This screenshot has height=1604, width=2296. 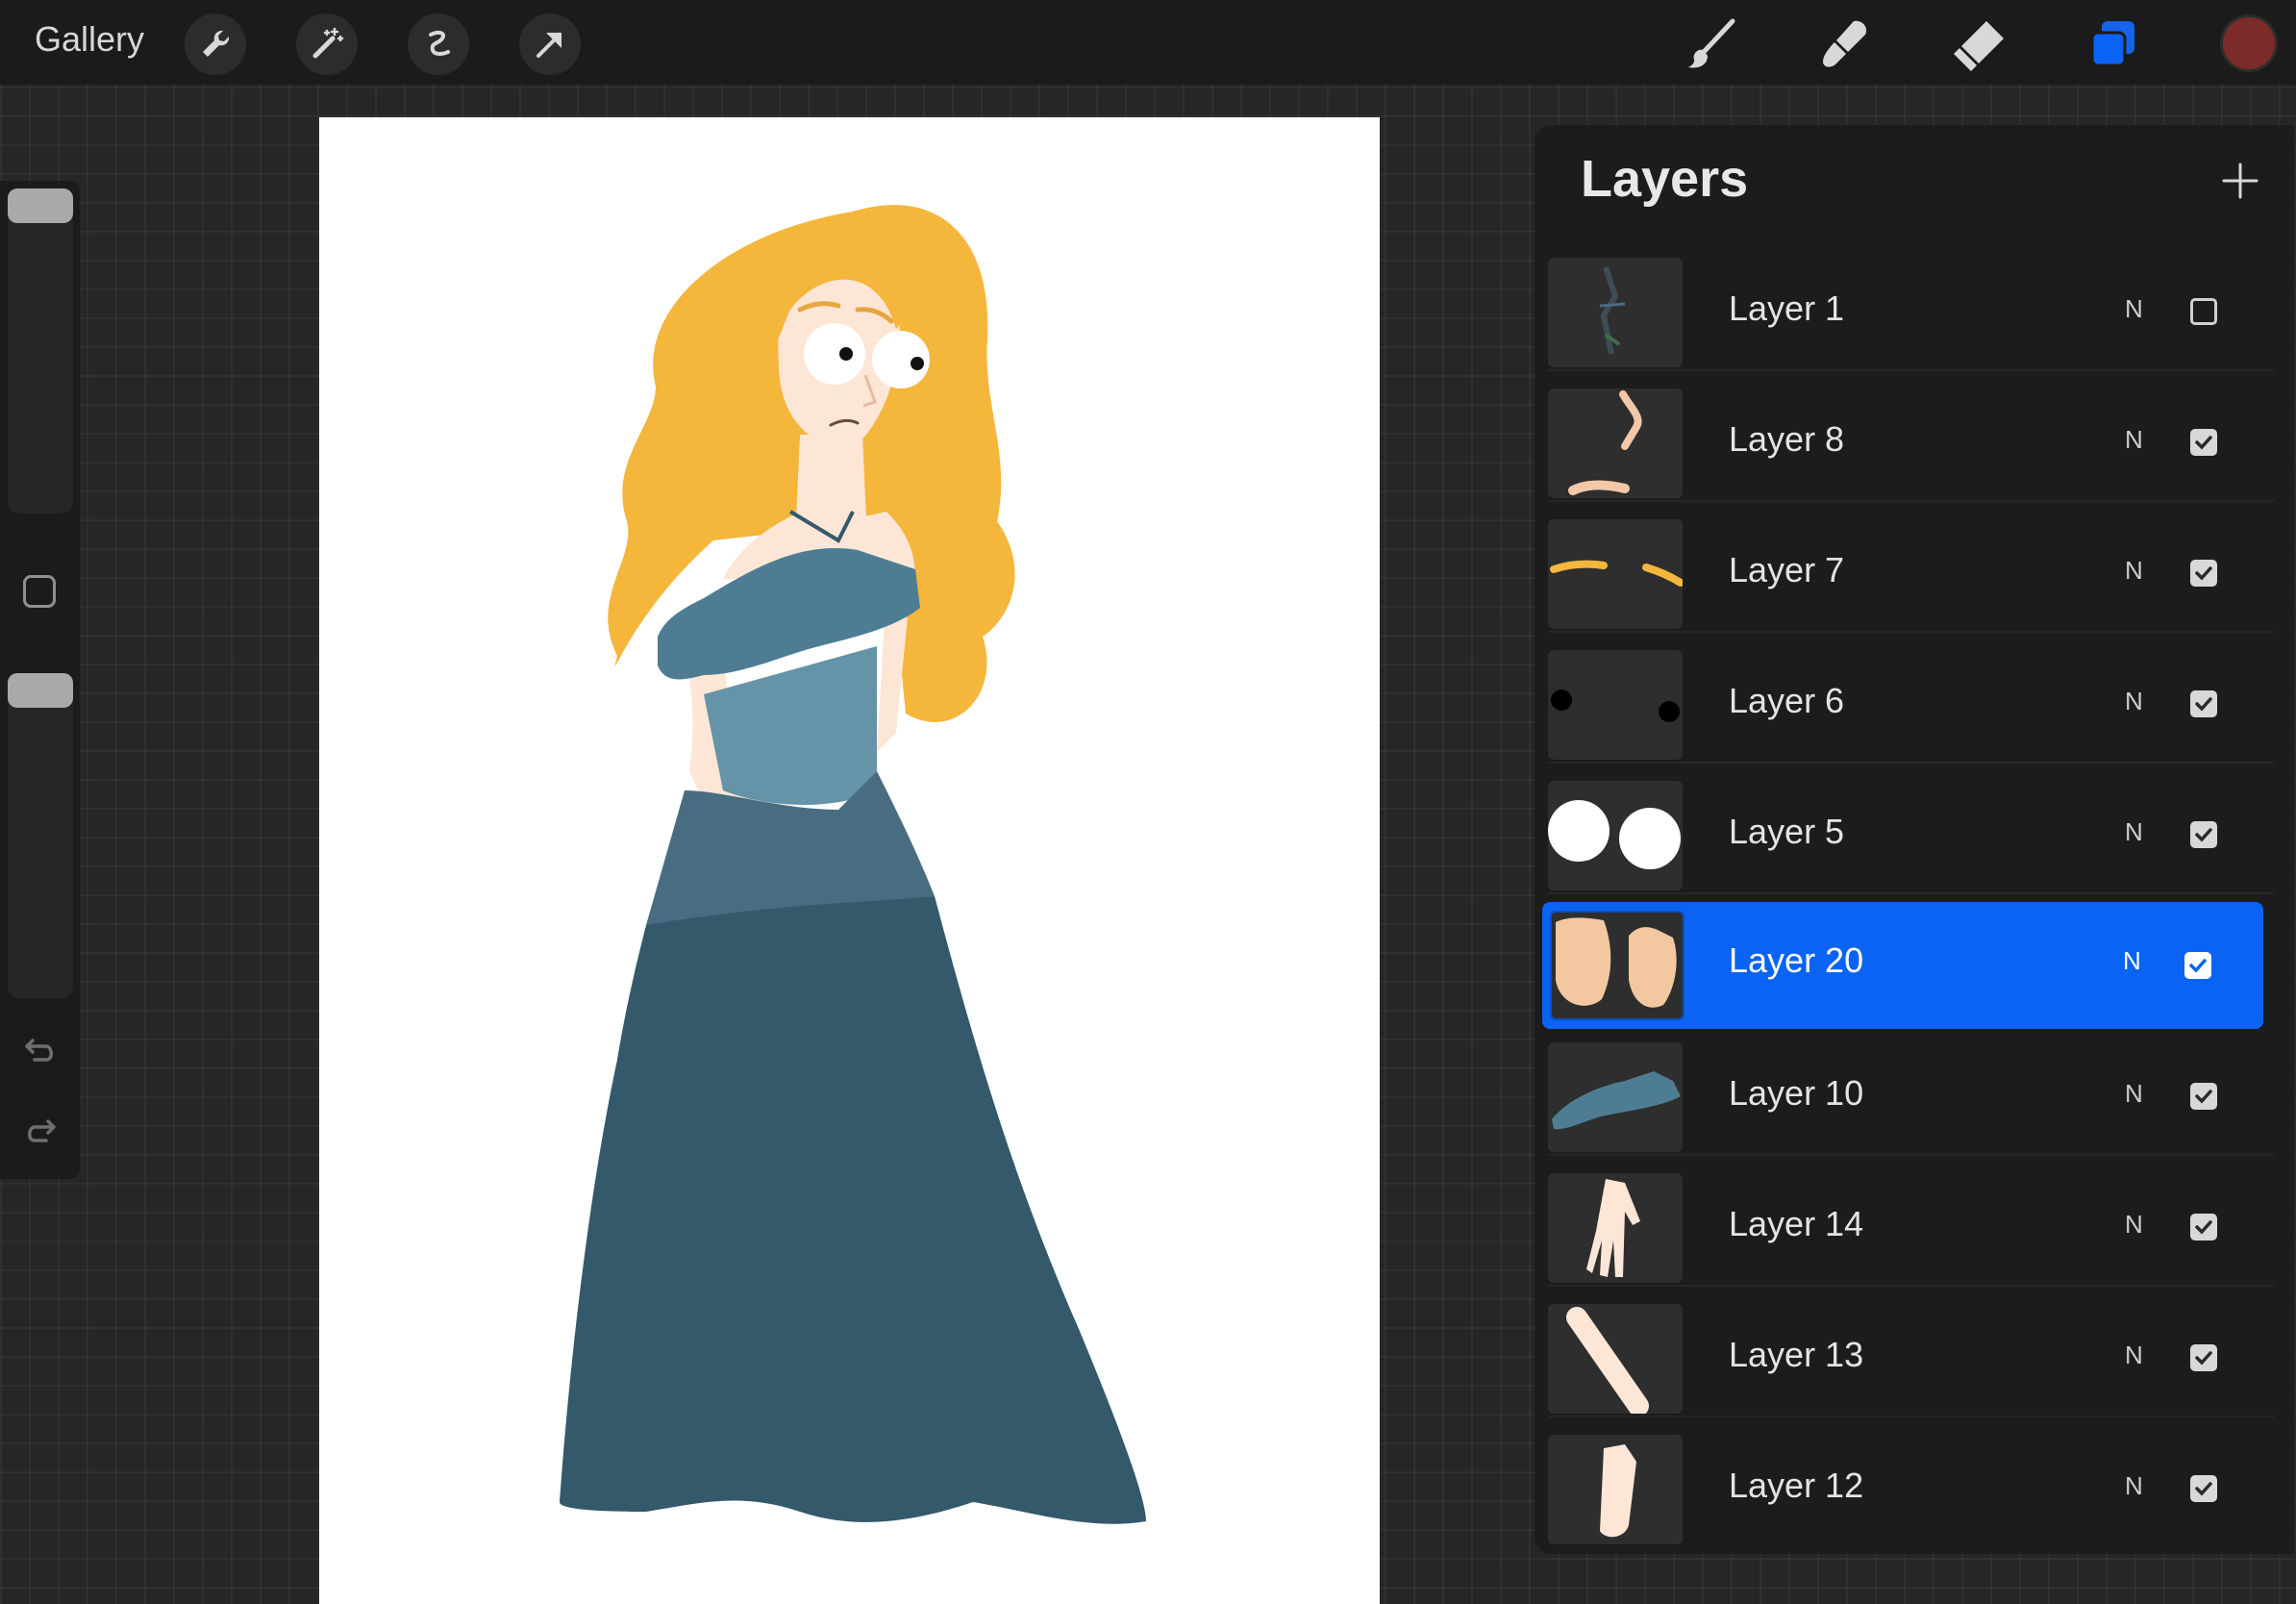 I want to click on layer-name: Layer 7, so click(x=1787, y=569).